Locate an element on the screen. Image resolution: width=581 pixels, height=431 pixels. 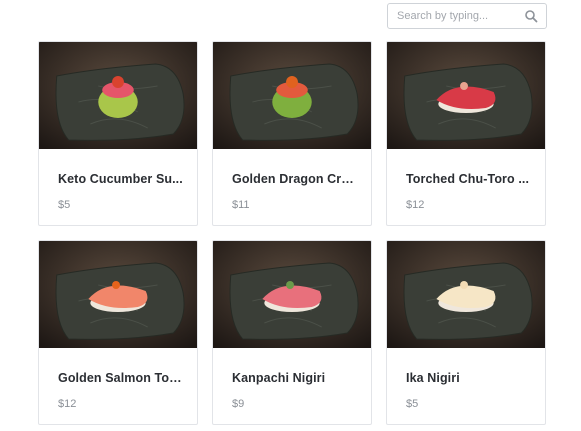
menu-item-card: Golden Salmon Tor... $12 is located at coordinates (118, 332).